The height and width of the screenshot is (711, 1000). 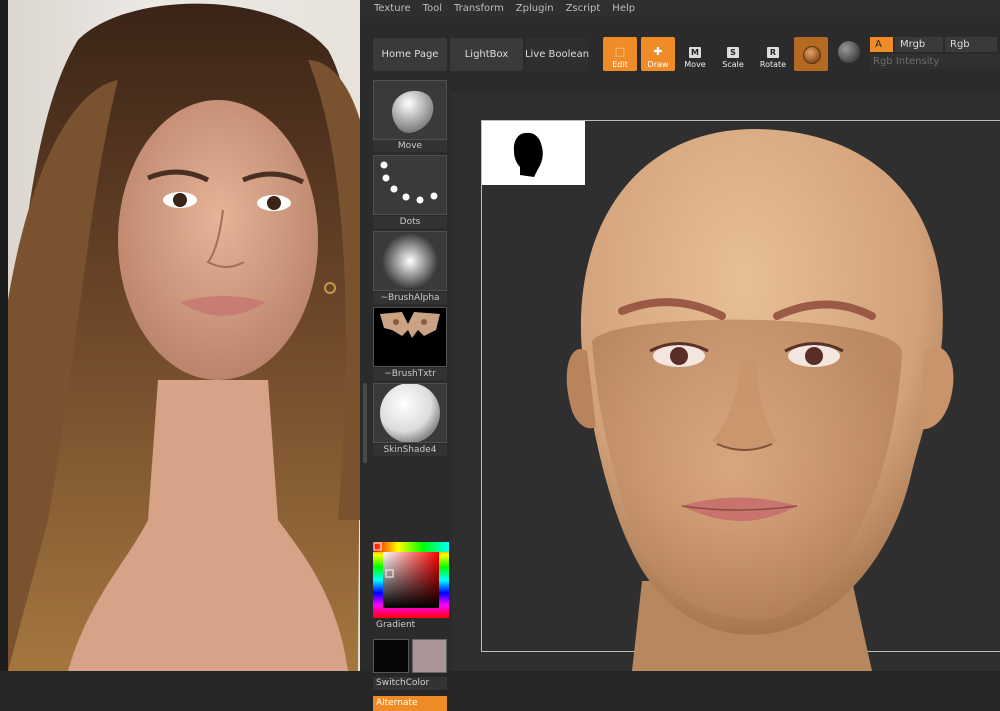 What do you see at coordinates (410, 146) in the screenshot?
I see `brush-label: Move` at bounding box center [410, 146].